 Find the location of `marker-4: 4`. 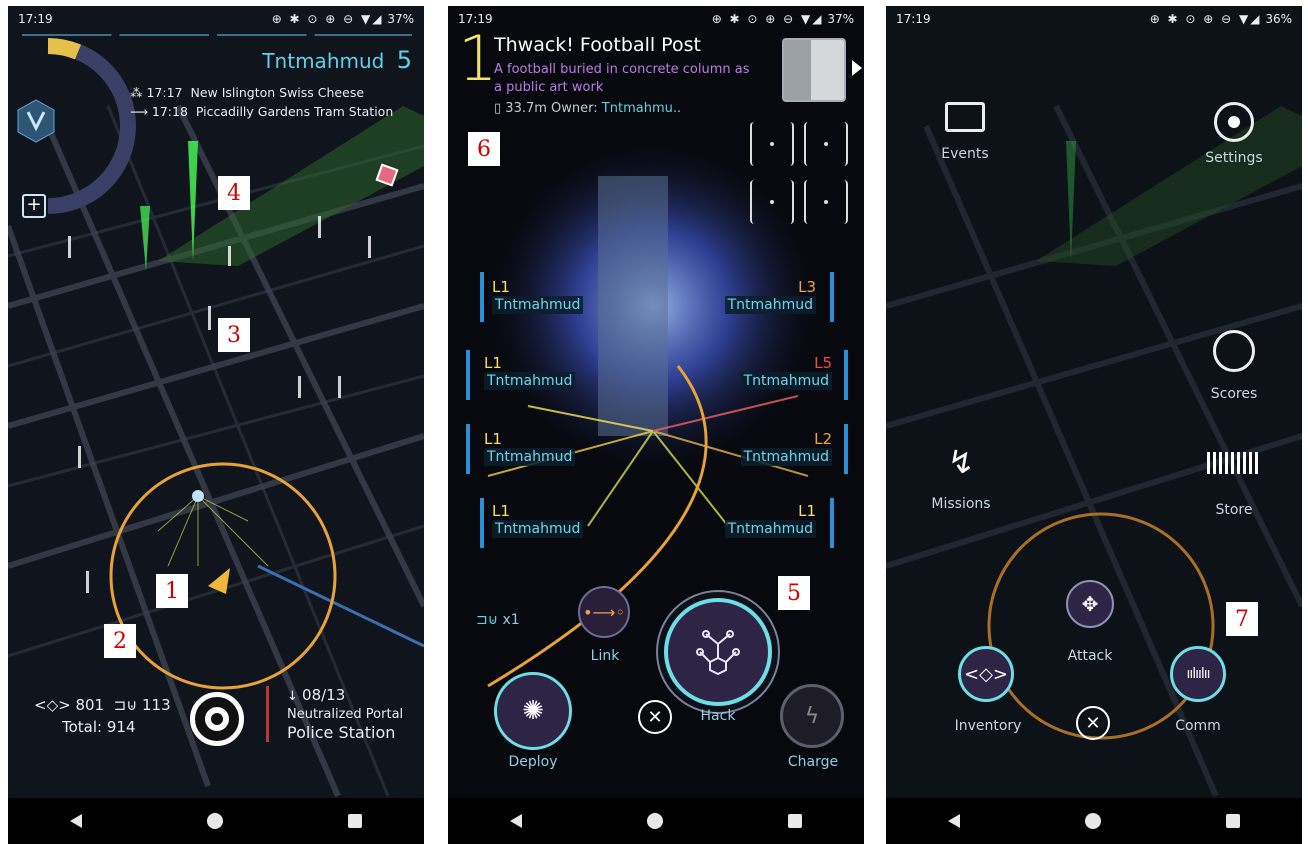

marker-4: 4 is located at coordinates (234, 193).